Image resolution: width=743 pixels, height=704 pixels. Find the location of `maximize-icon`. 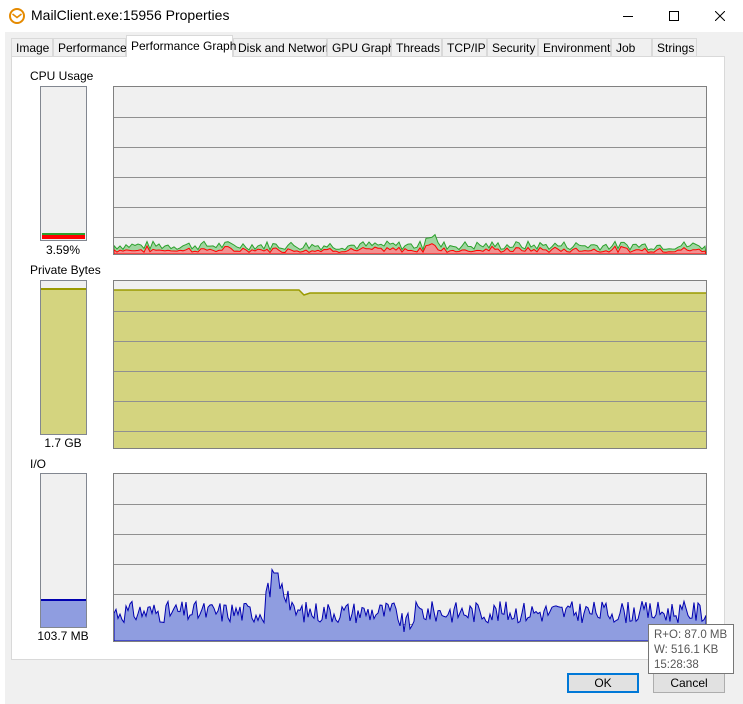

maximize-icon is located at coordinates (674, 16).